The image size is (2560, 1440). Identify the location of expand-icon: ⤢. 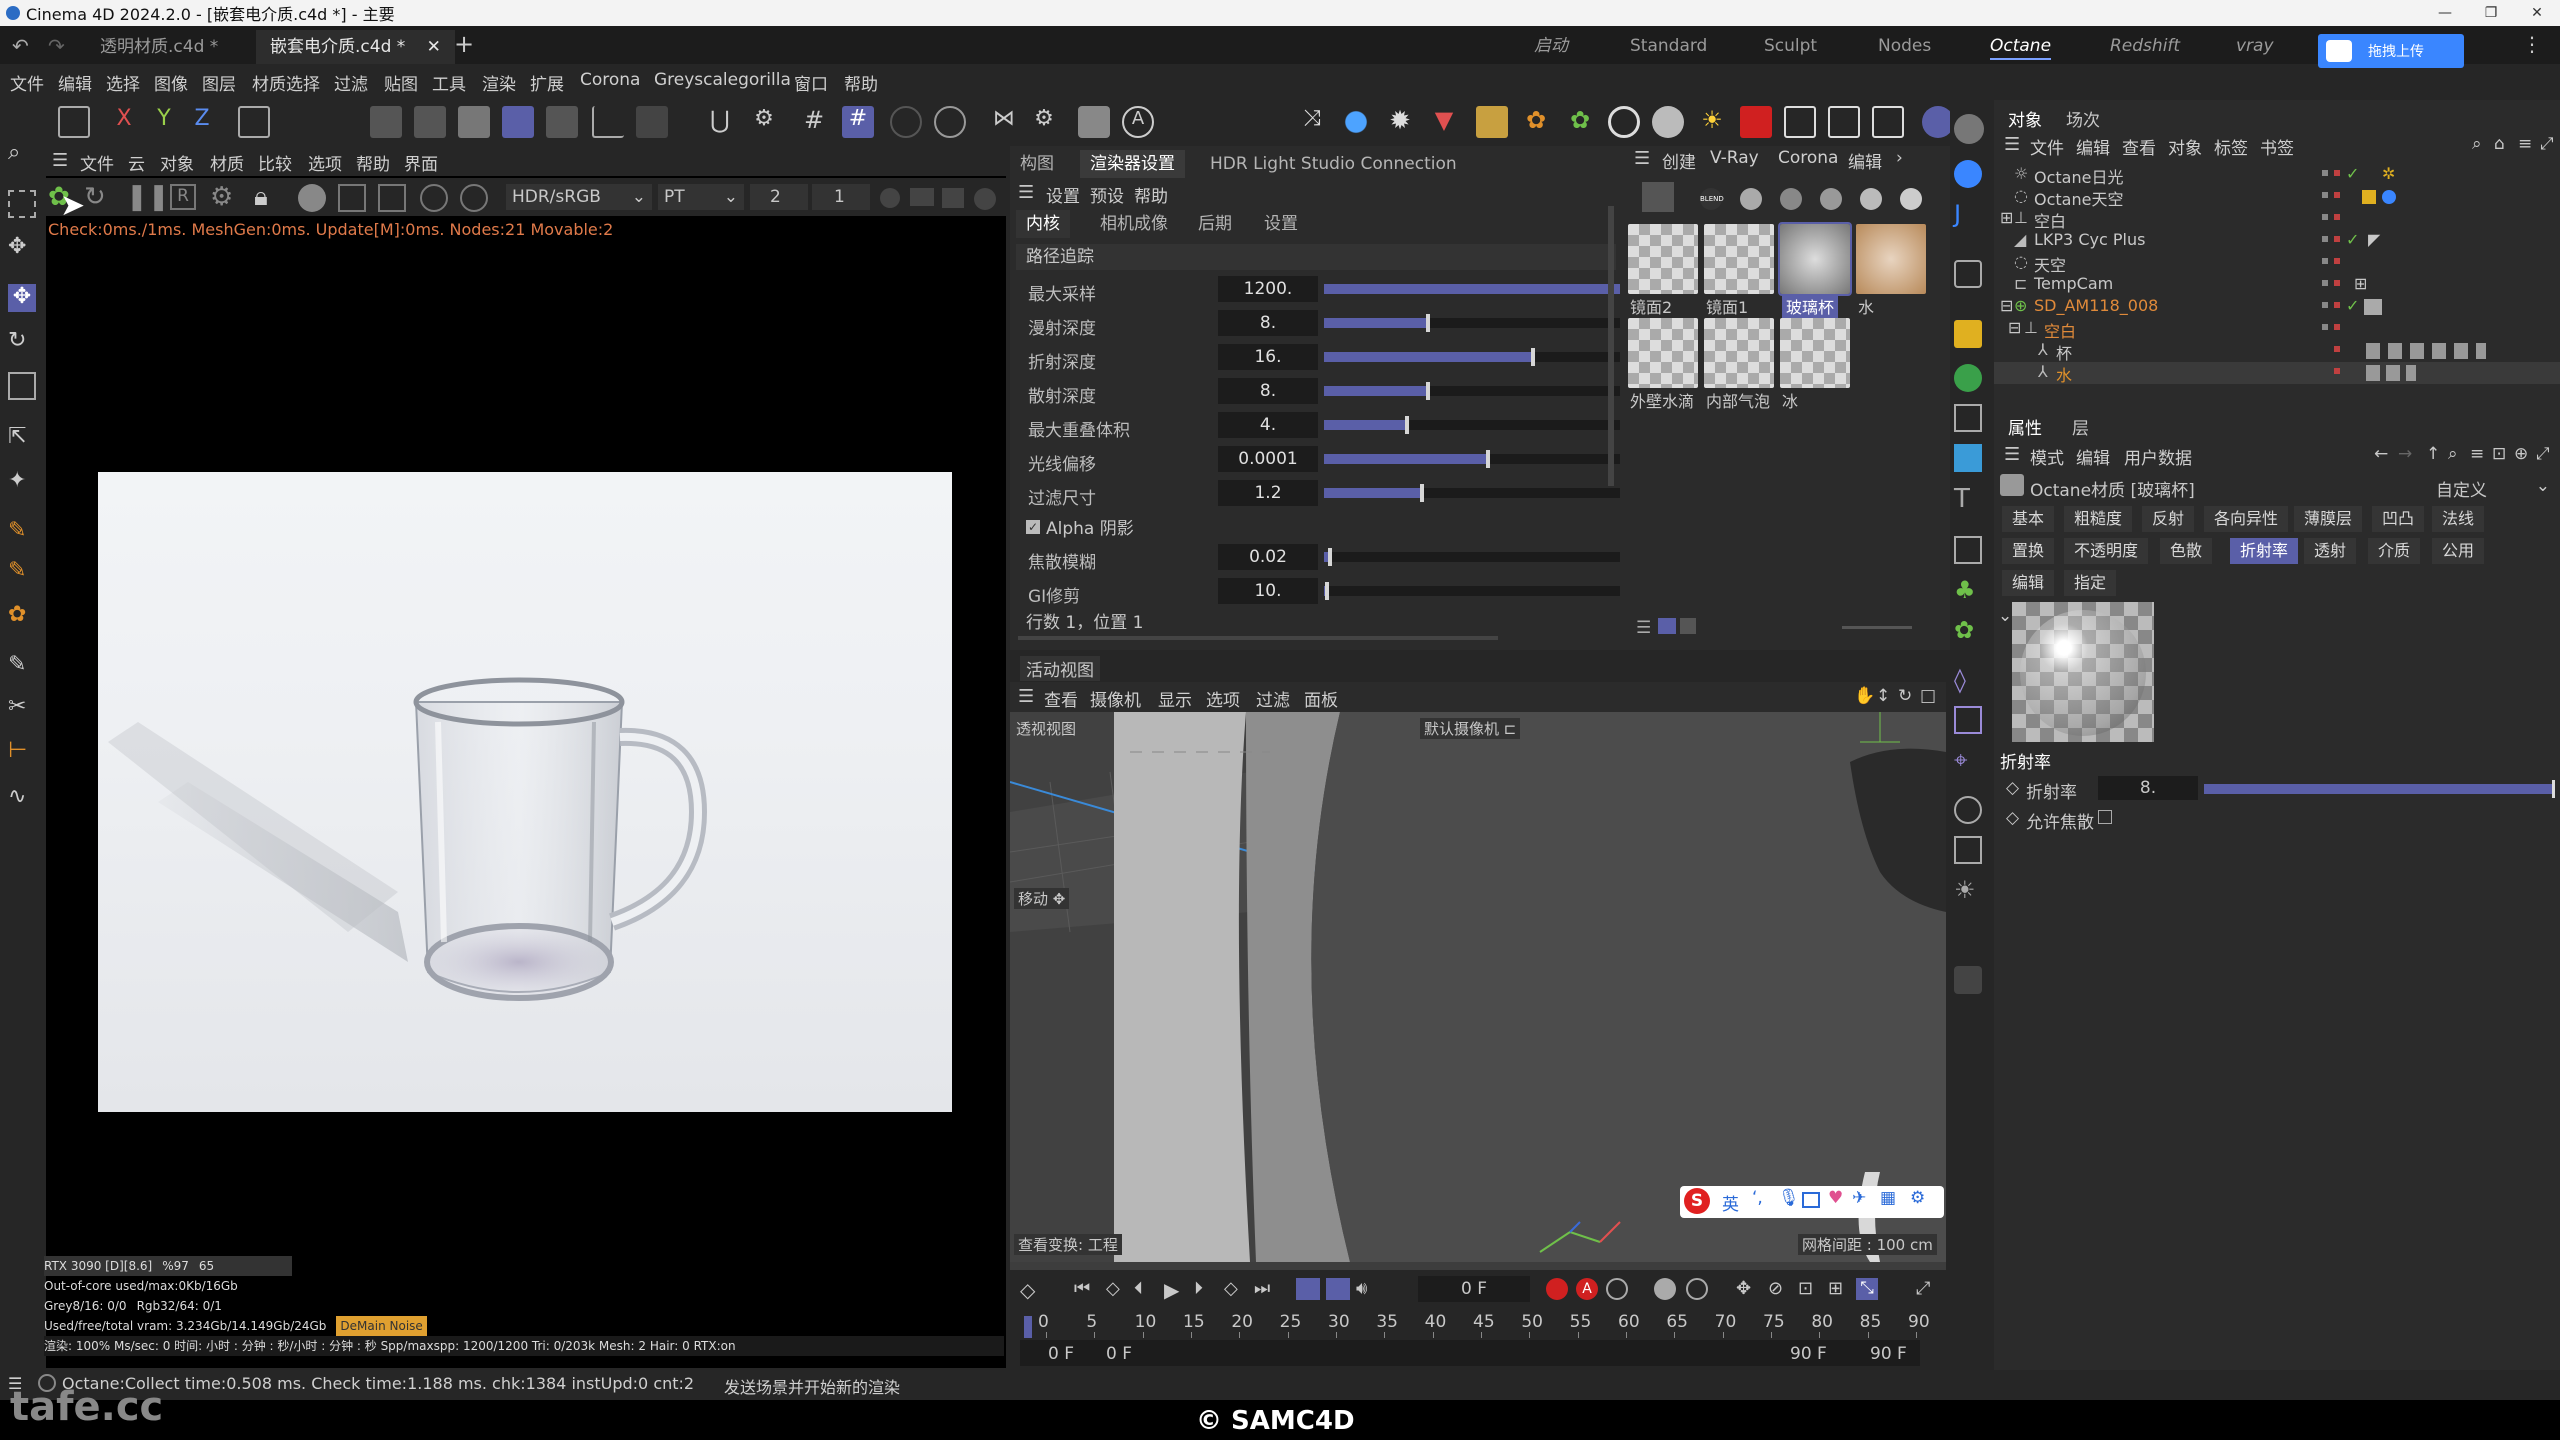
(2543, 454).